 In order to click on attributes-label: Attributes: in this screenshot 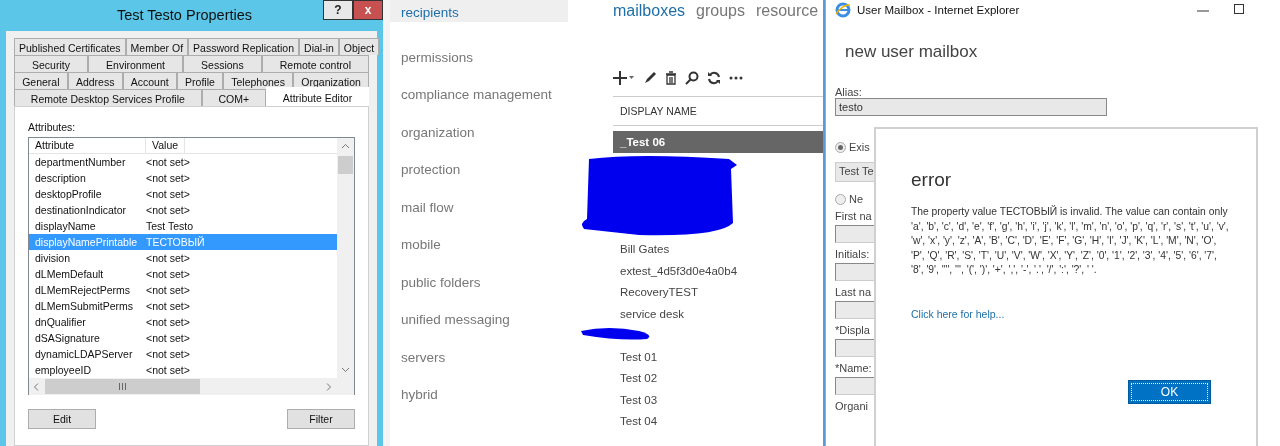, I will do `click(52, 127)`.